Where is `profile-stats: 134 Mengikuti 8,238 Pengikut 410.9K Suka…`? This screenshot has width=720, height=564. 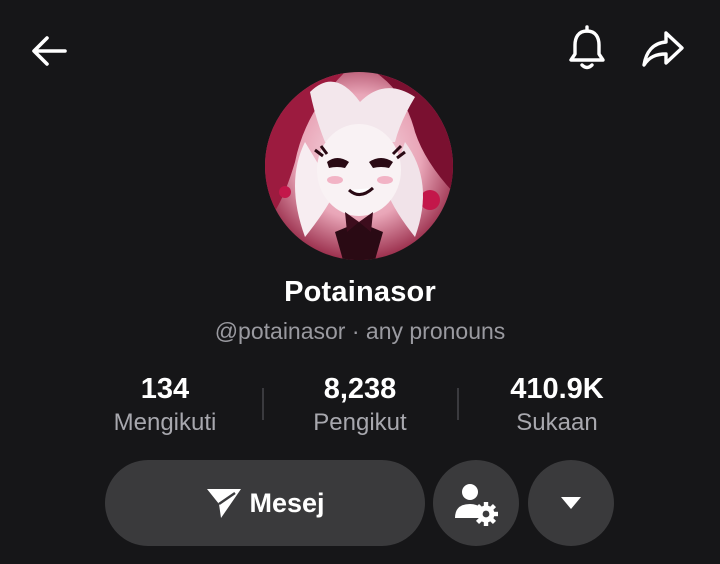 profile-stats: 134 Mengikuti 8,238 Pengikut 410.9K Suka… is located at coordinates (360, 405).